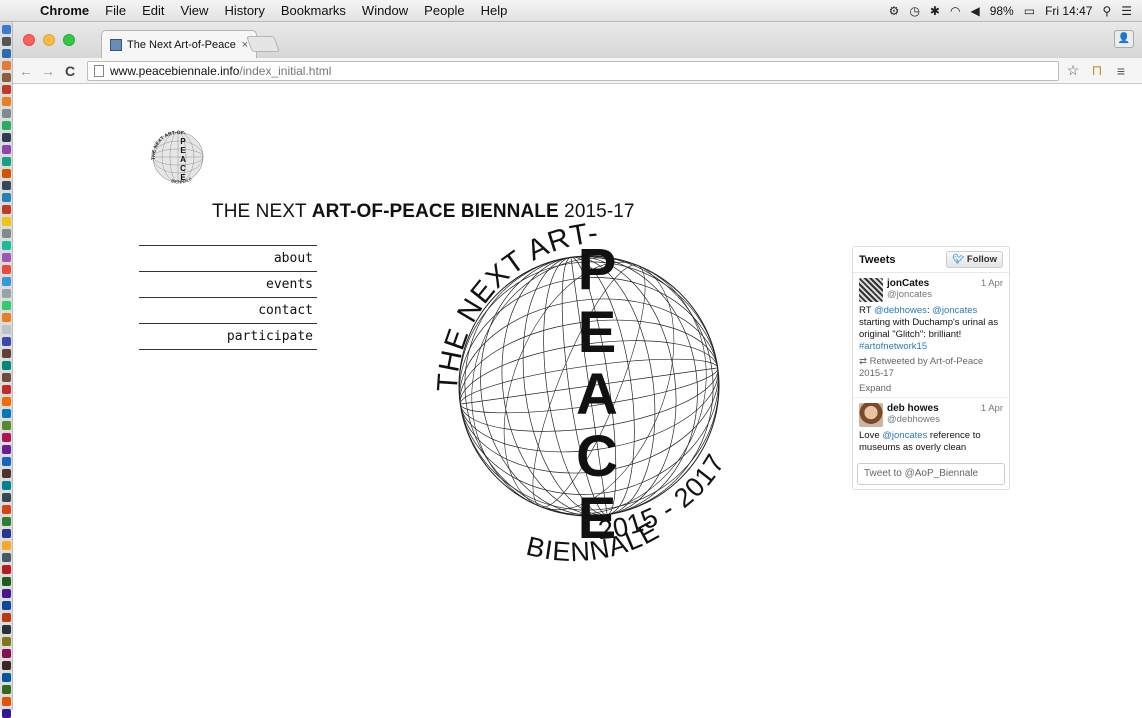 The height and width of the screenshot is (718, 1142). I want to click on follow-button: 🐦︎ Follow, so click(974, 259).